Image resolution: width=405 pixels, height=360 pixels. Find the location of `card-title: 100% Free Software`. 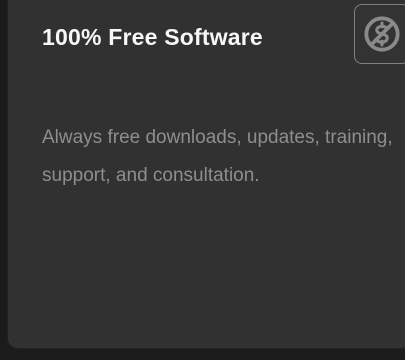

card-title: 100% Free Software is located at coordinates (152, 37).